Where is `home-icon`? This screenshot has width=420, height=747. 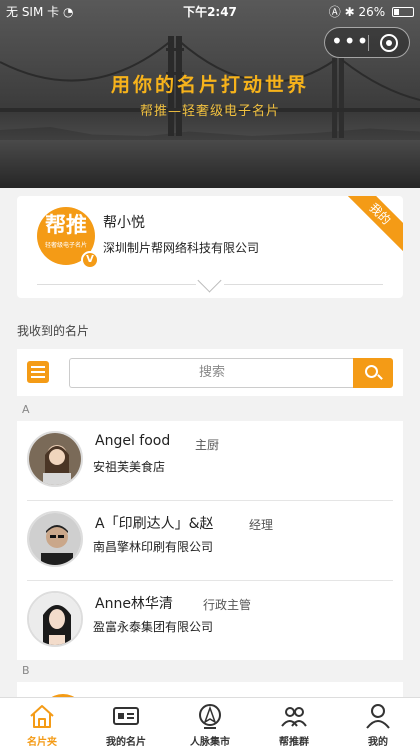 home-icon is located at coordinates (42, 716).